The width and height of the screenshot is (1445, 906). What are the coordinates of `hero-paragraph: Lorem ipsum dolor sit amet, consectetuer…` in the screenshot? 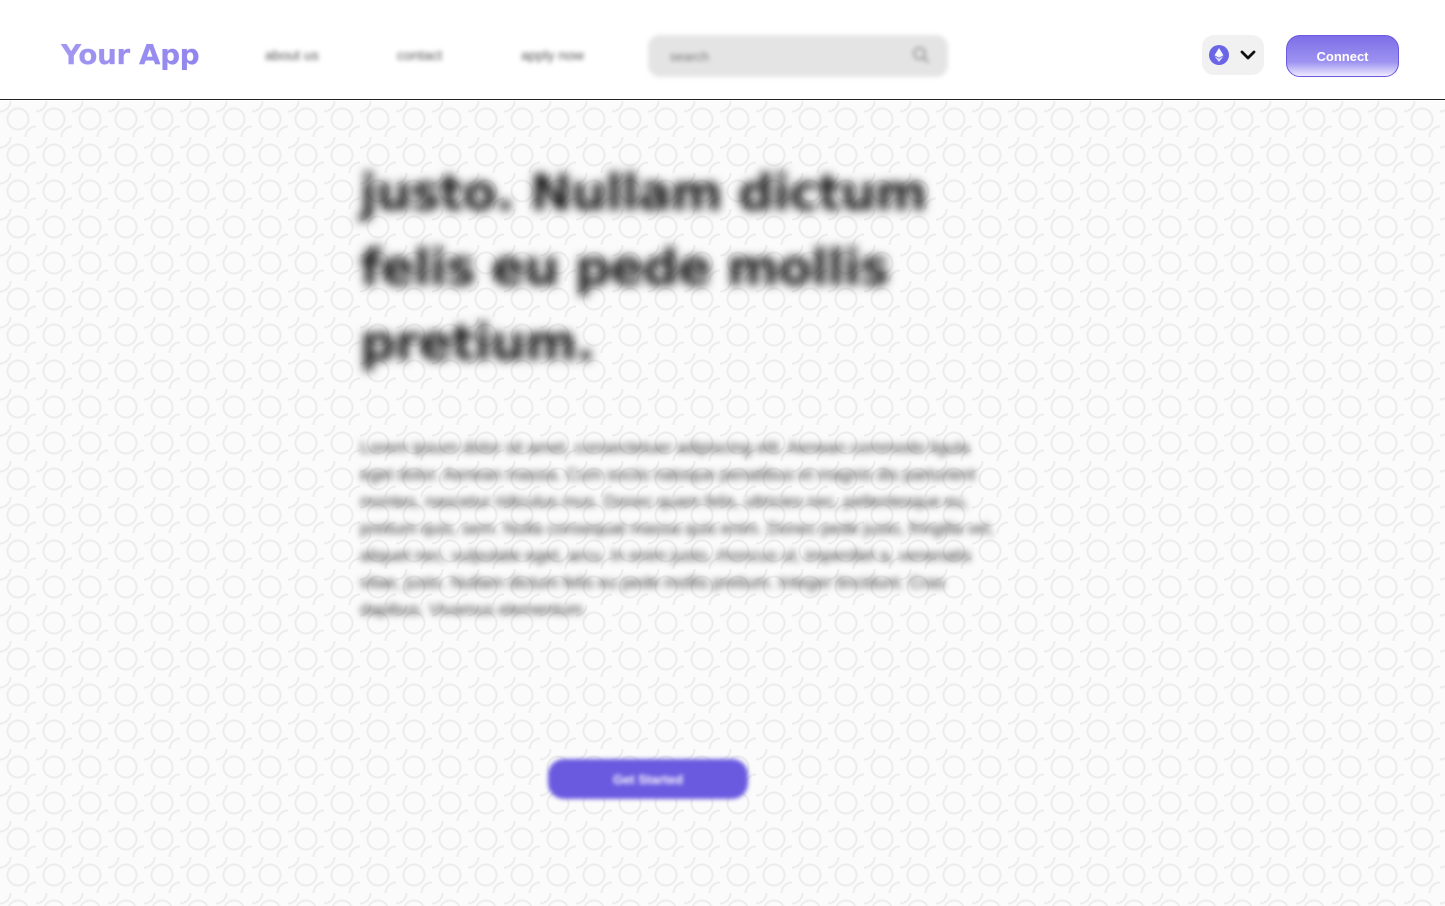 It's located at (677, 528).